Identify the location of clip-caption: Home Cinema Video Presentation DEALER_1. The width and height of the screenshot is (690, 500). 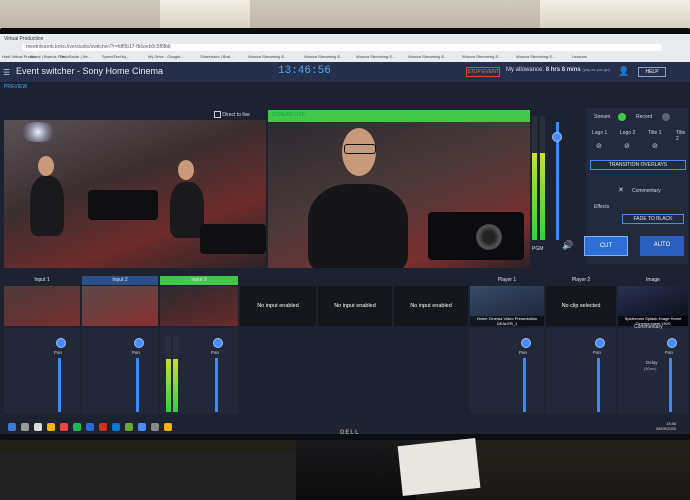
(507, 321).